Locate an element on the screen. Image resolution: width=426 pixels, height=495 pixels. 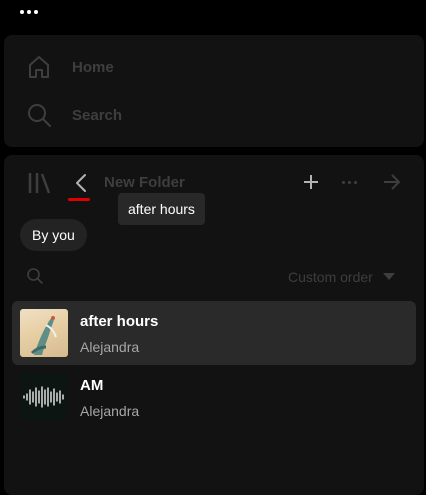
item-title: after hours is located at coordinates (119, 321).